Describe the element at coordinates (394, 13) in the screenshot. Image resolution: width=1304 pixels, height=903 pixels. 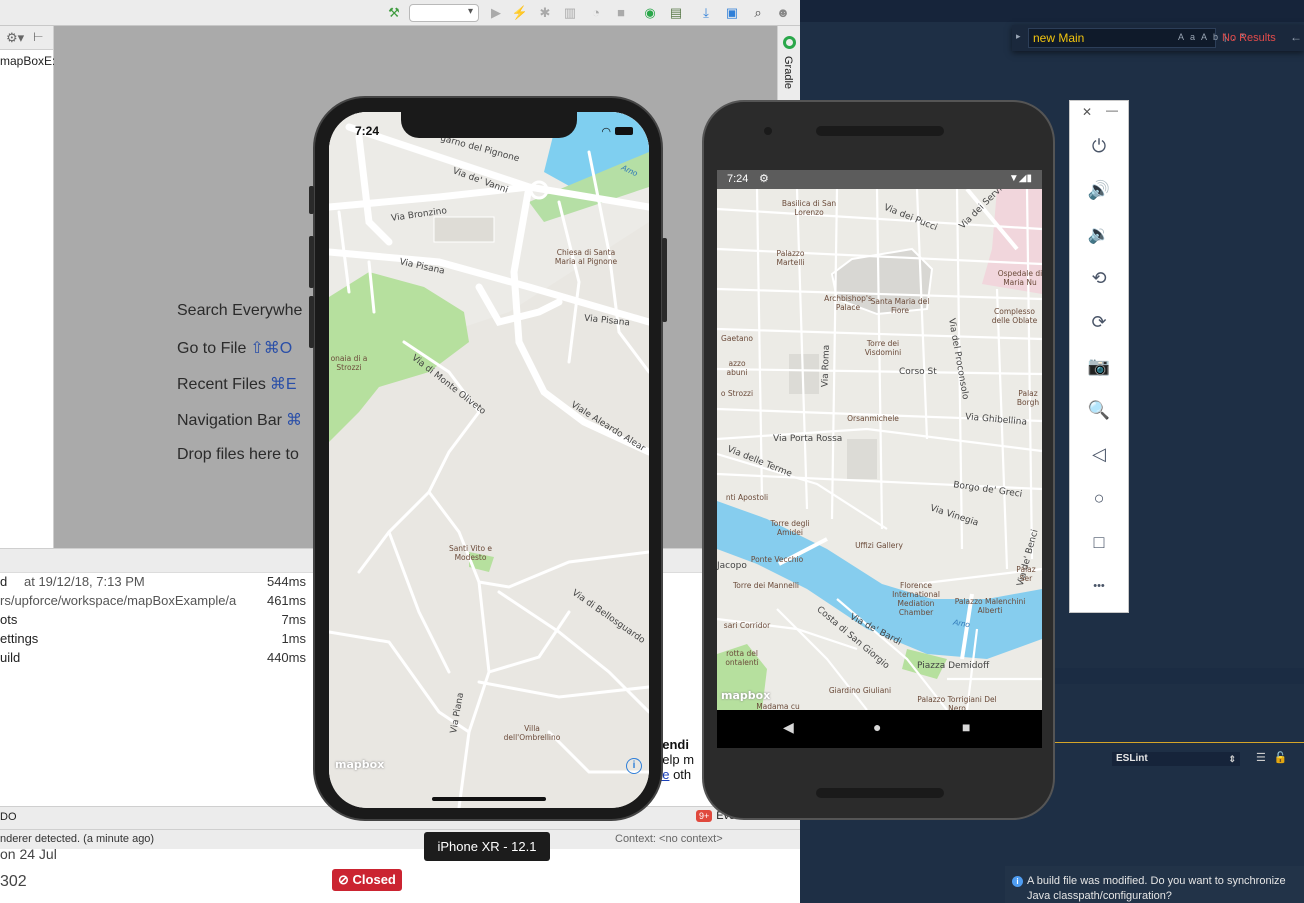
I see `build-hammer-icon: ⚒` at that location.